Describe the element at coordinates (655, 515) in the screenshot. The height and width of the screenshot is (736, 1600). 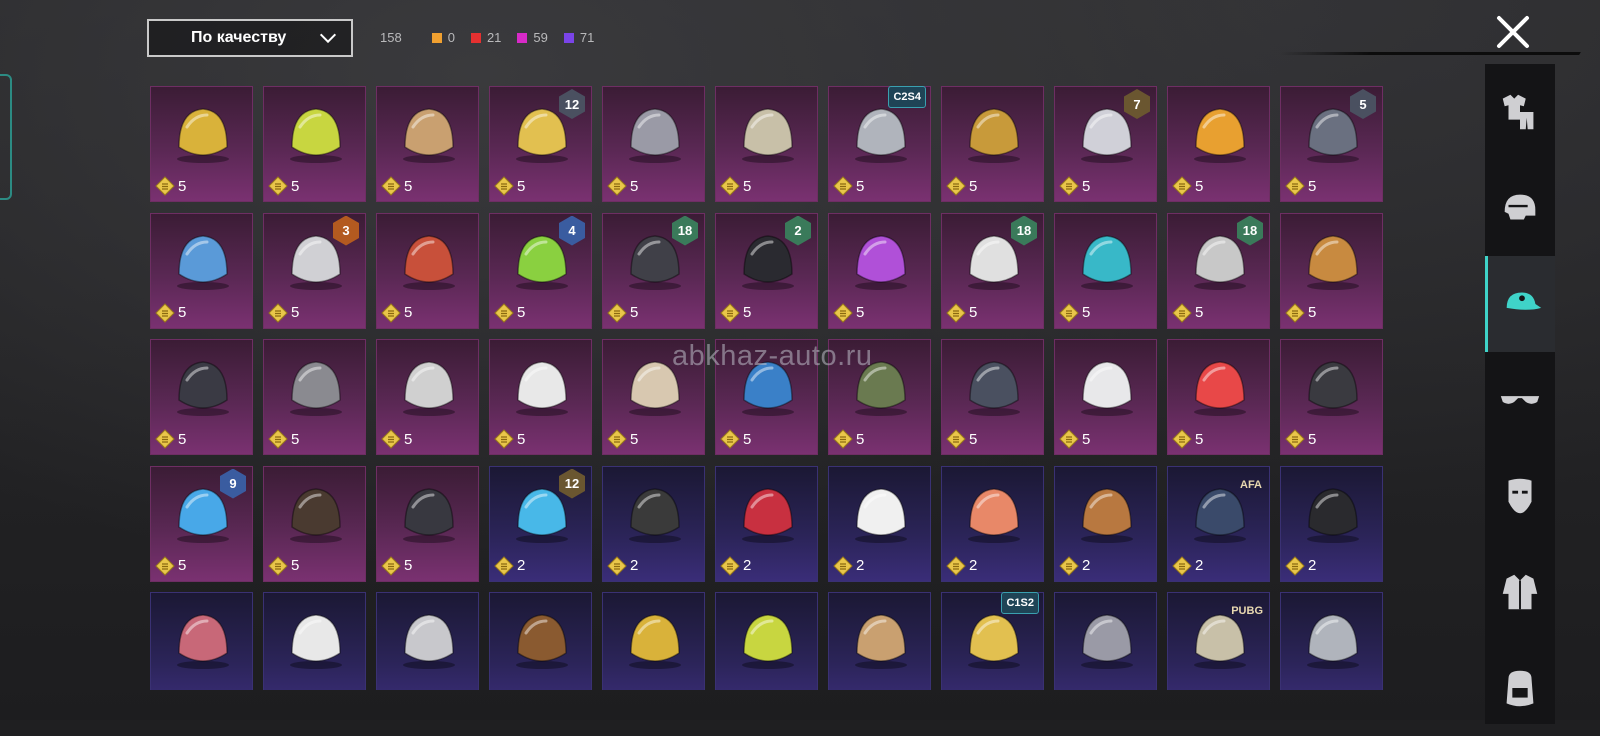
I see `baseball-cap-icon` at that location.